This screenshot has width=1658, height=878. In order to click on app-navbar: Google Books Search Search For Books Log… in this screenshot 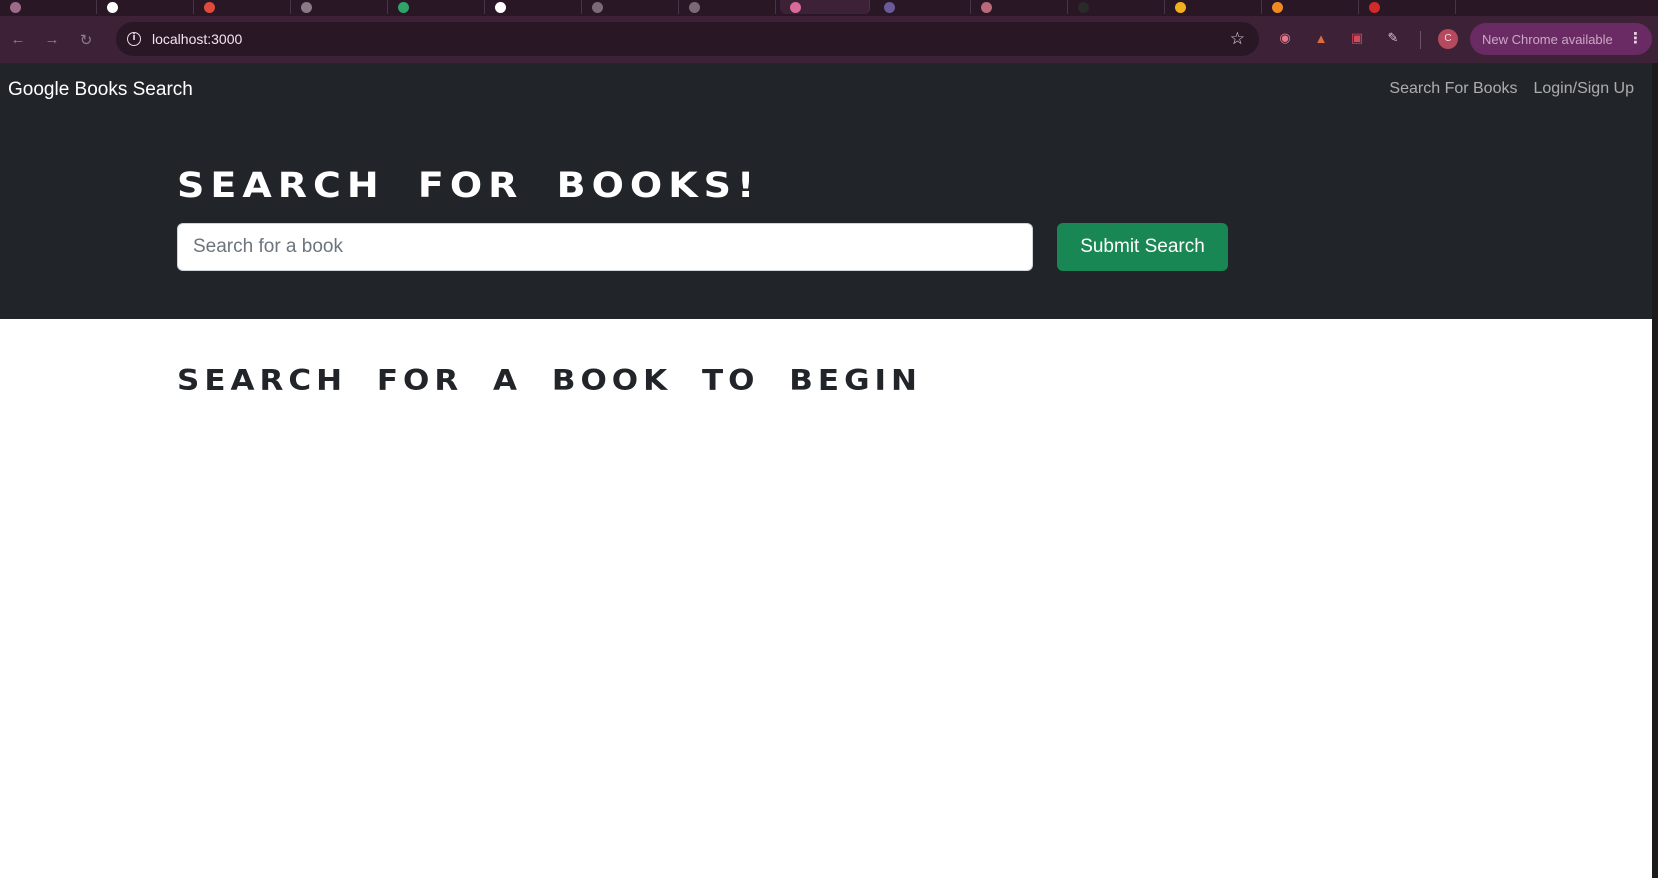, I will do `click(826, 91)`.